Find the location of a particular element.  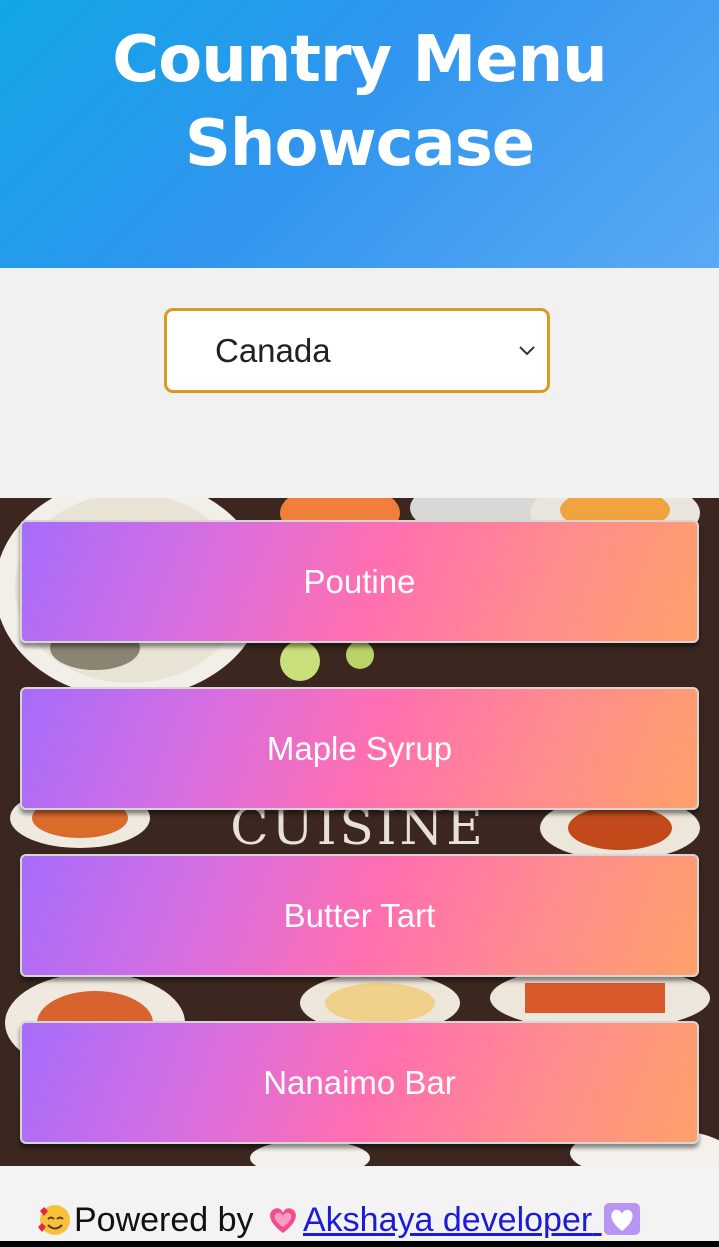

menu-item-label: Butter Tart is located at coordinates (359, 915).